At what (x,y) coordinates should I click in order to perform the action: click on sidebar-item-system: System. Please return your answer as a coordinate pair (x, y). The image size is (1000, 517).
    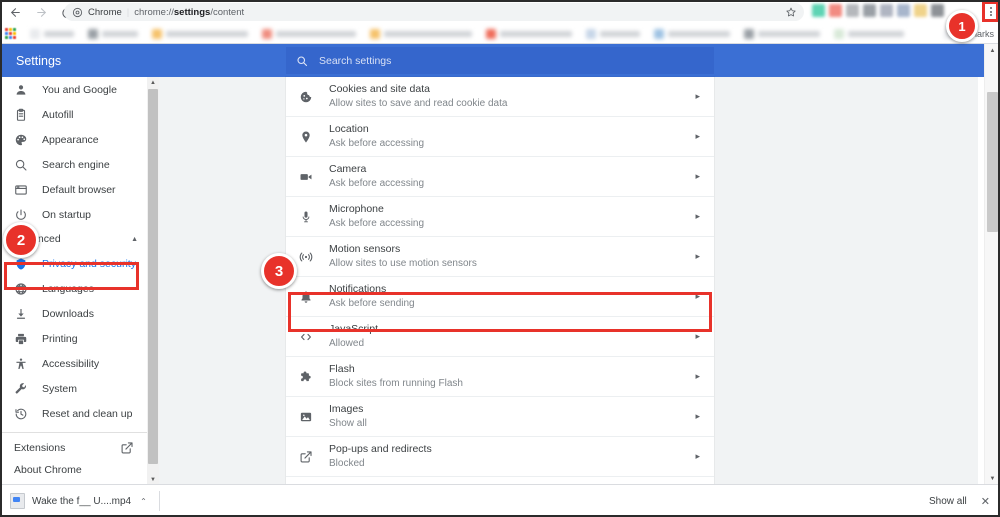
    Looking at the image, I should click on (74, 388).